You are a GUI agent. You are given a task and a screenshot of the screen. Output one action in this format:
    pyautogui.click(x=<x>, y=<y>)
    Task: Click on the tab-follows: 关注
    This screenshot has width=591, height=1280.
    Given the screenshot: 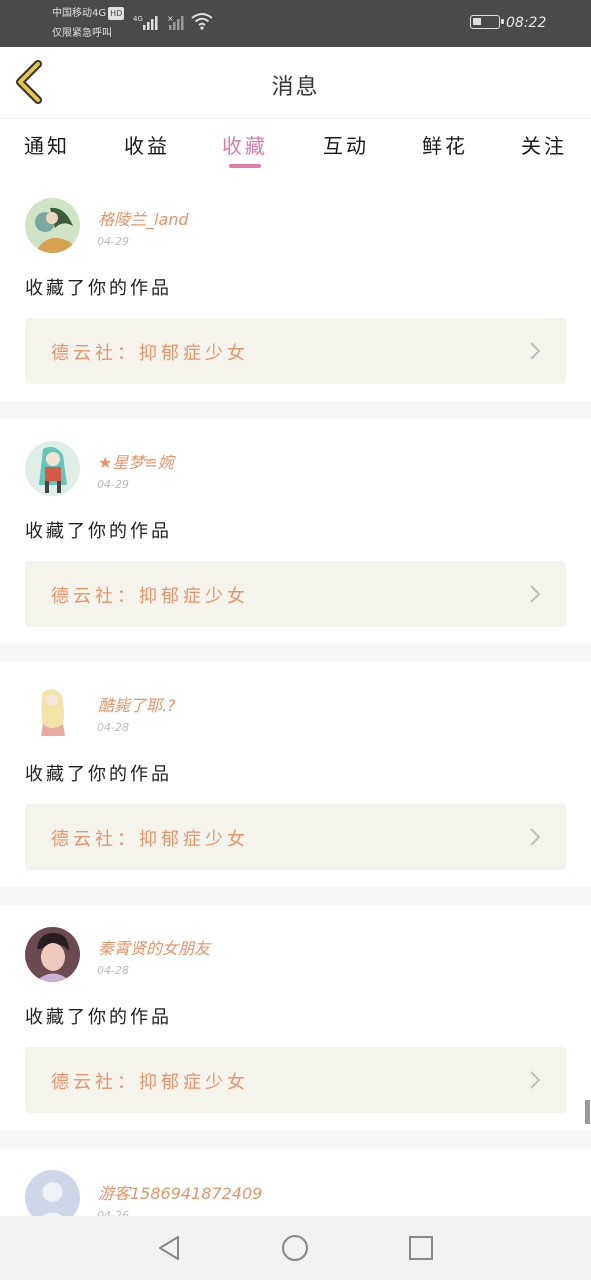 What is the action you would take?
    pyautogui.click(x=544, y=144)
    